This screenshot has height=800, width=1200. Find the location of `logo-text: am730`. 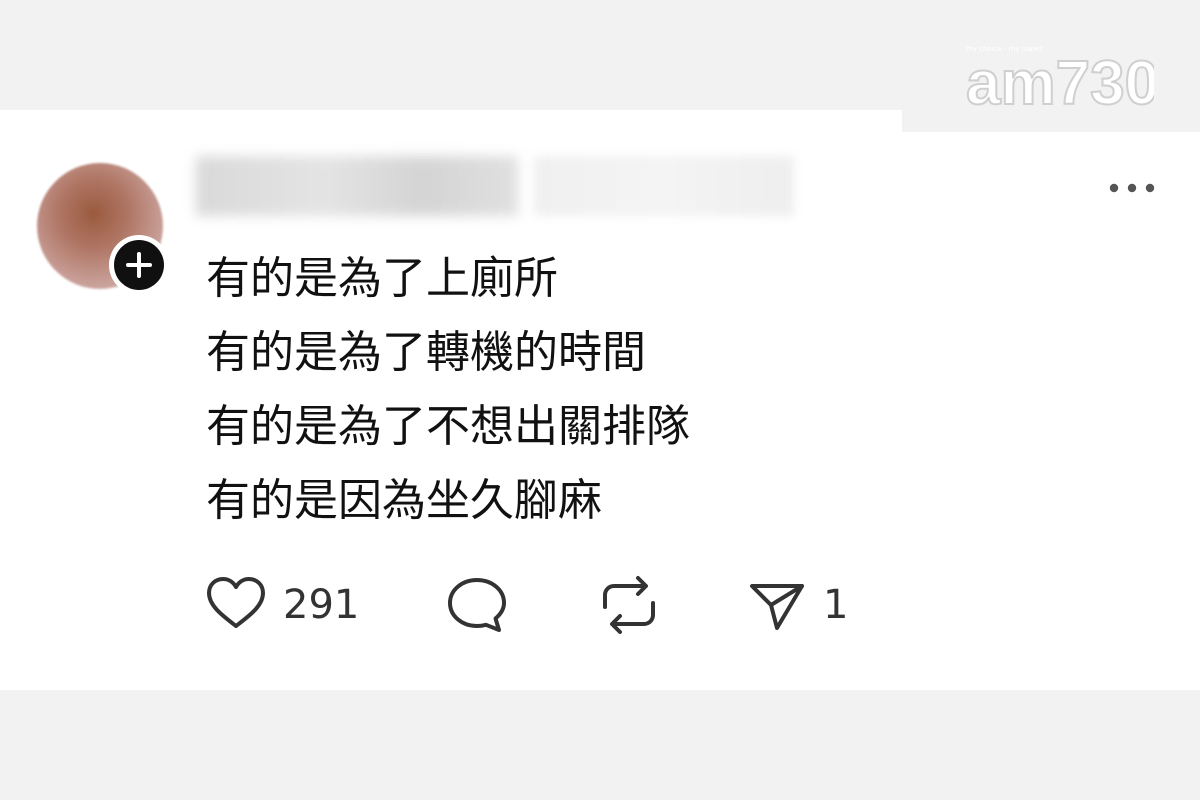

logo-text: am730 is located at coordinates (1060, 80).